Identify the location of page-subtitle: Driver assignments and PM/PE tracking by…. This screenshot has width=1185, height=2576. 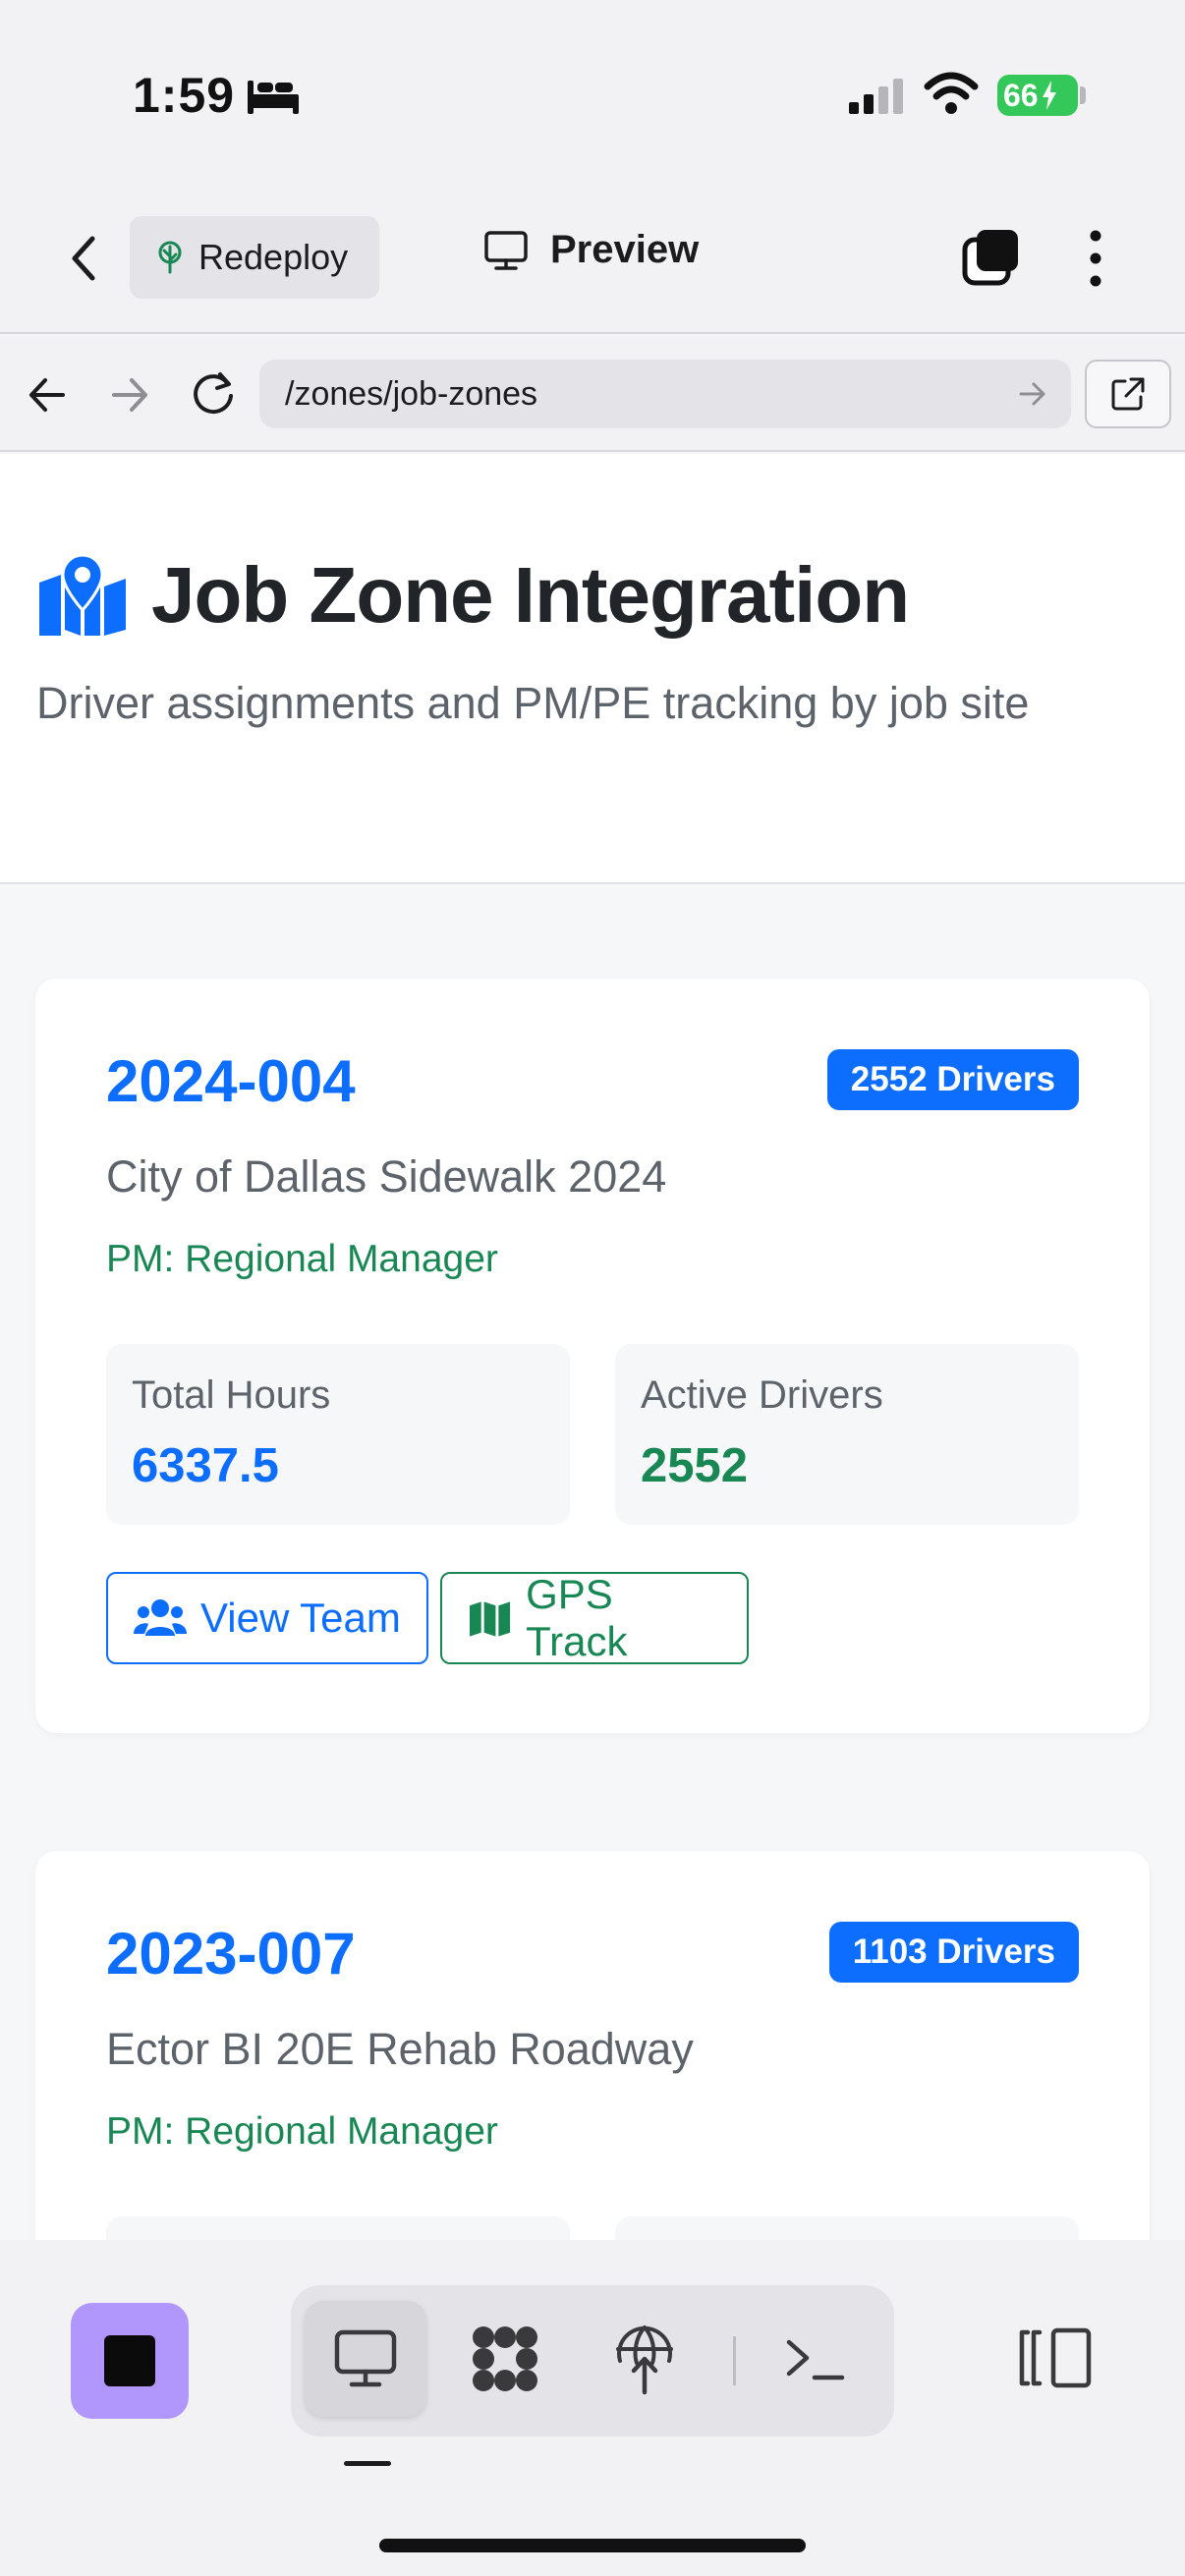
(533, 703).